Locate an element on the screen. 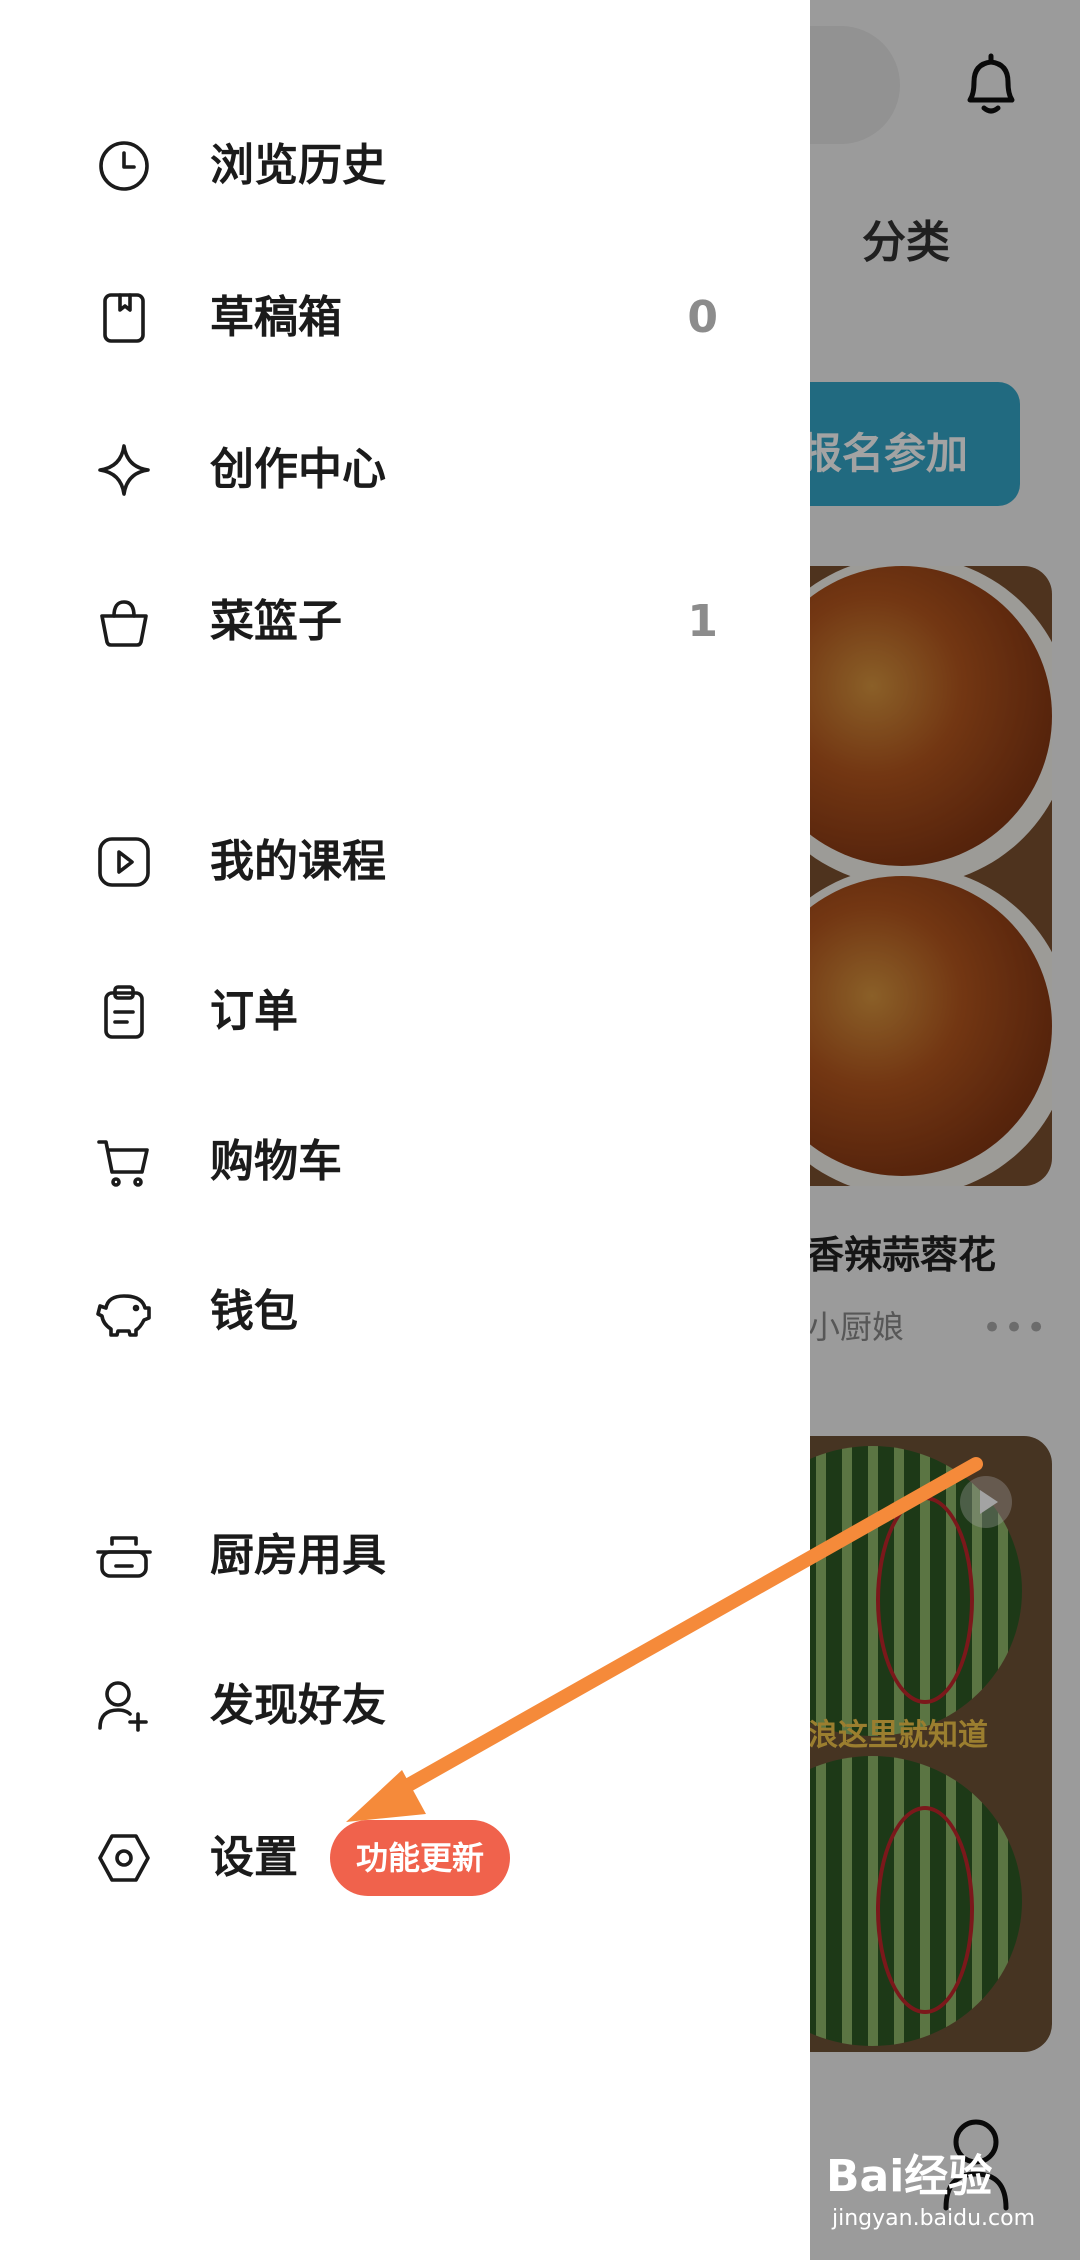  drawer-item-wallet: 钱包 is located at coordinates (405, 1312).